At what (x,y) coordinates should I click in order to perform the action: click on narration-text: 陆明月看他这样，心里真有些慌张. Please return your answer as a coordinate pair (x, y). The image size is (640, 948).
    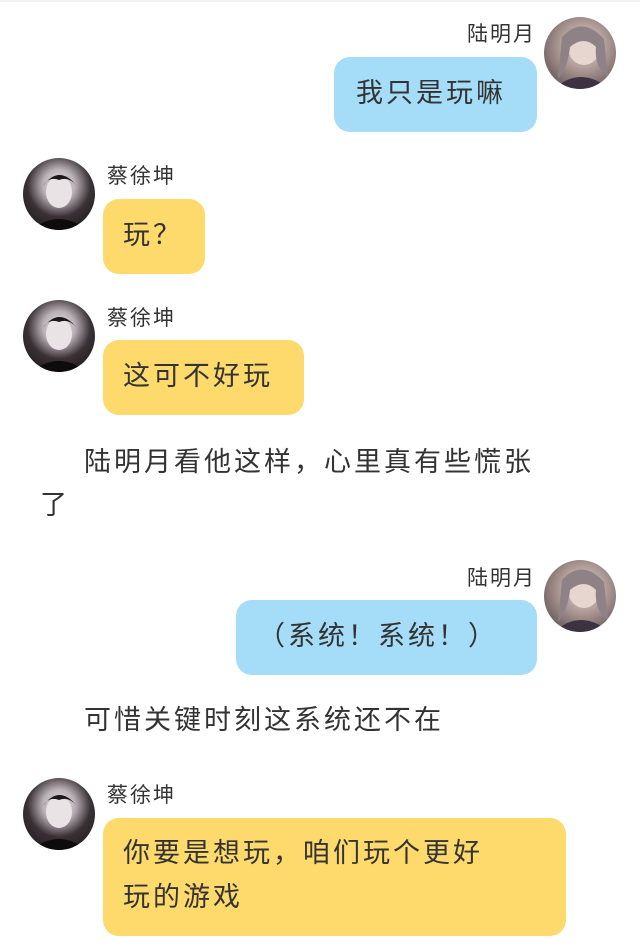
    Looking at the image, I should click on (309, 462).